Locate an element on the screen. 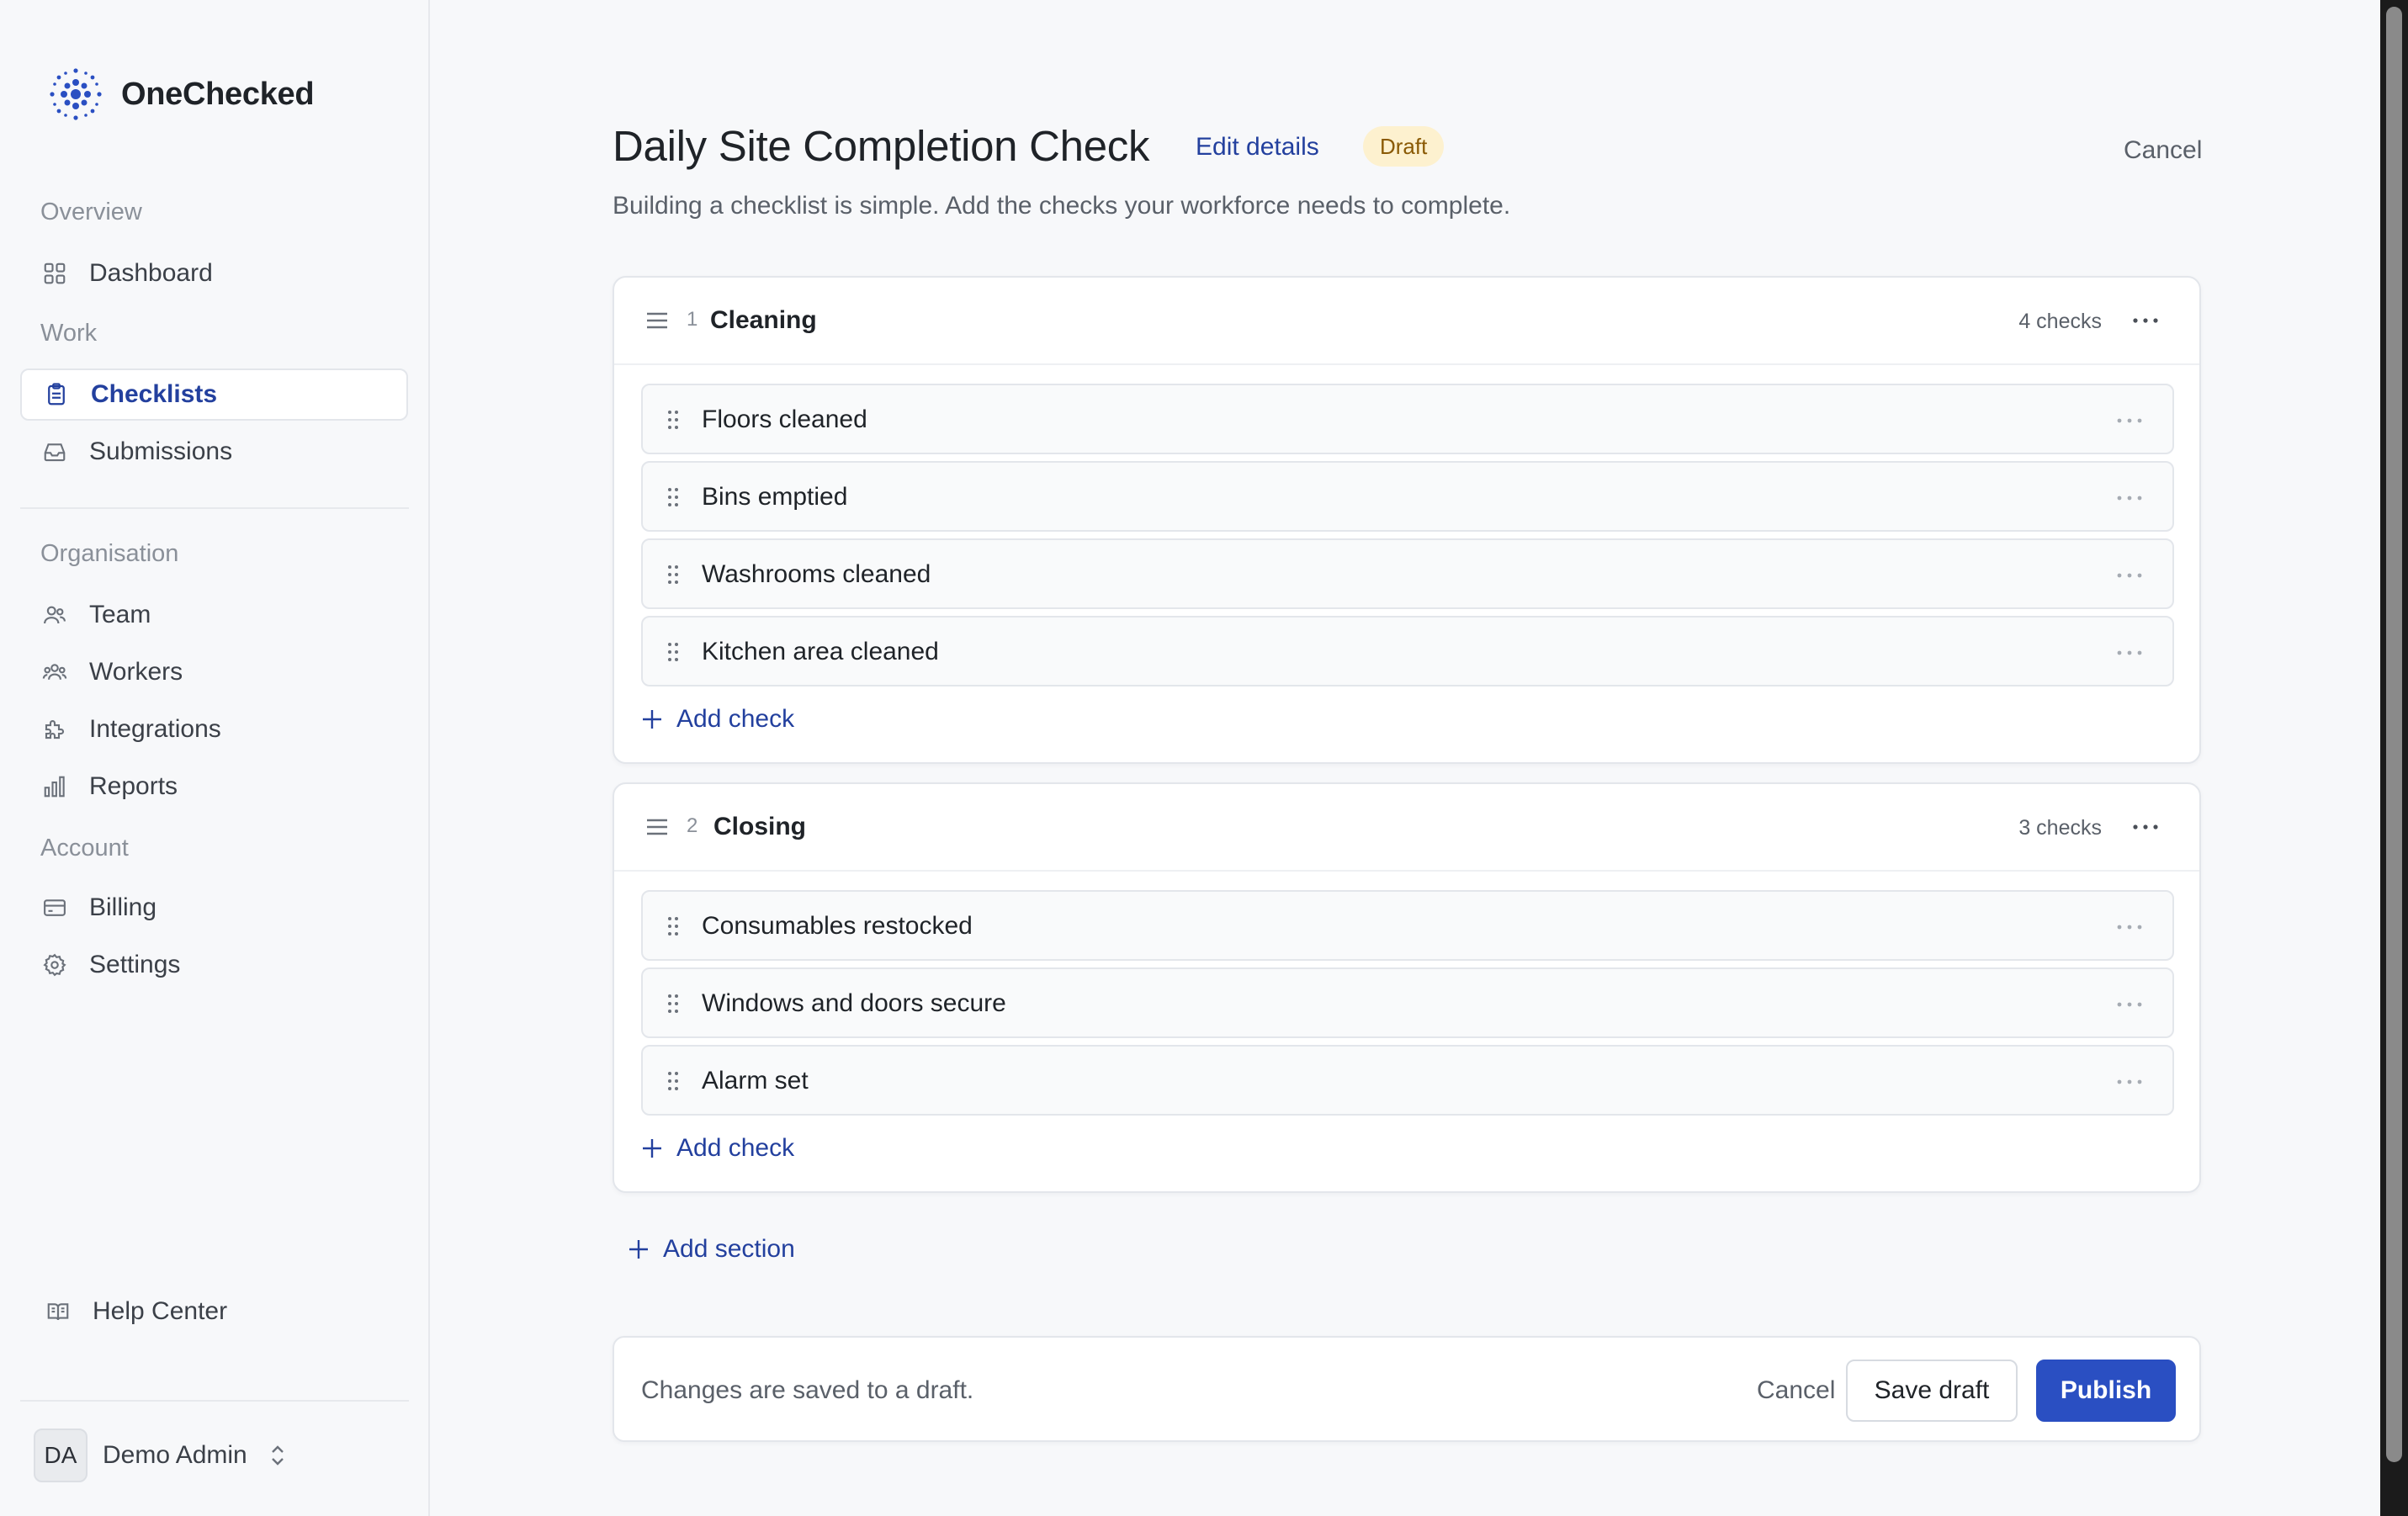 This screenshot has width=2408, height=1516. edit-details-link: Edit details is located at coordinates (1257, 147).